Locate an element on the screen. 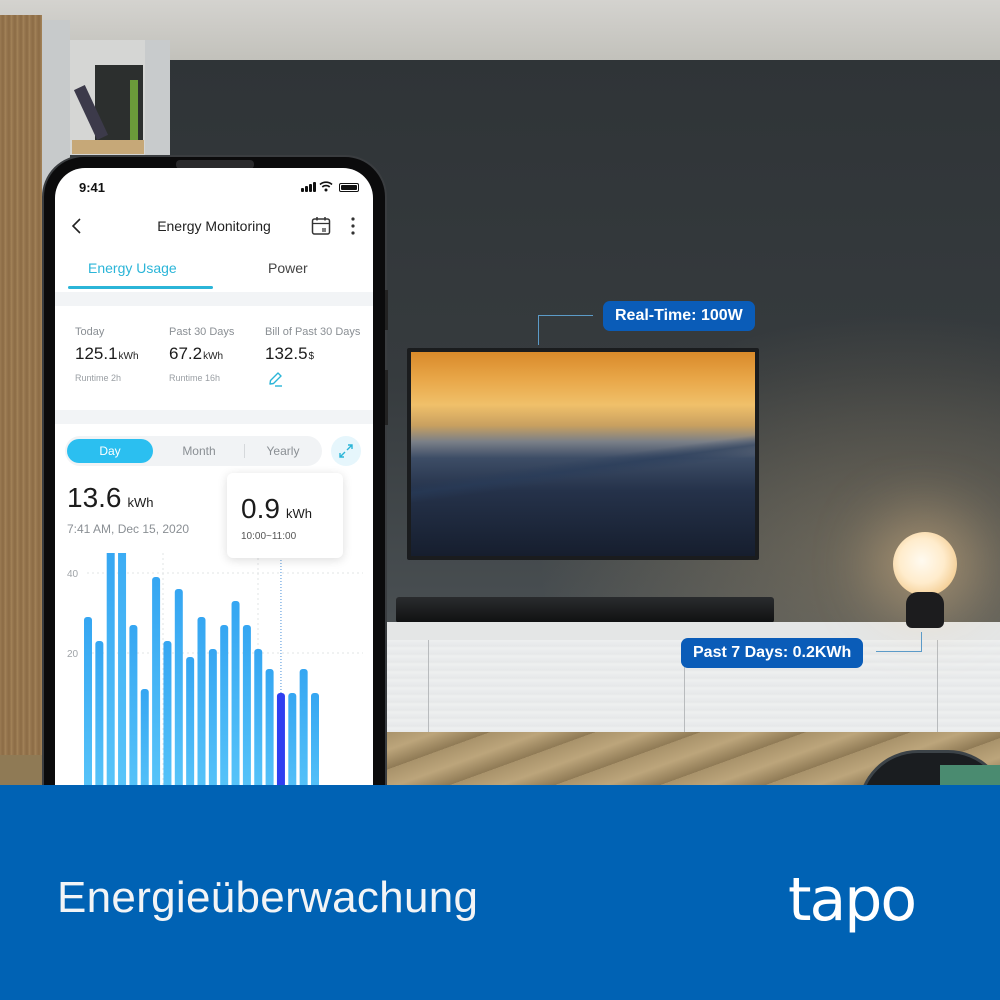 The height and width of the screenshot is (1000, 1000). stat-runtime: Runtime 2h is located at coordinates (98, 378).